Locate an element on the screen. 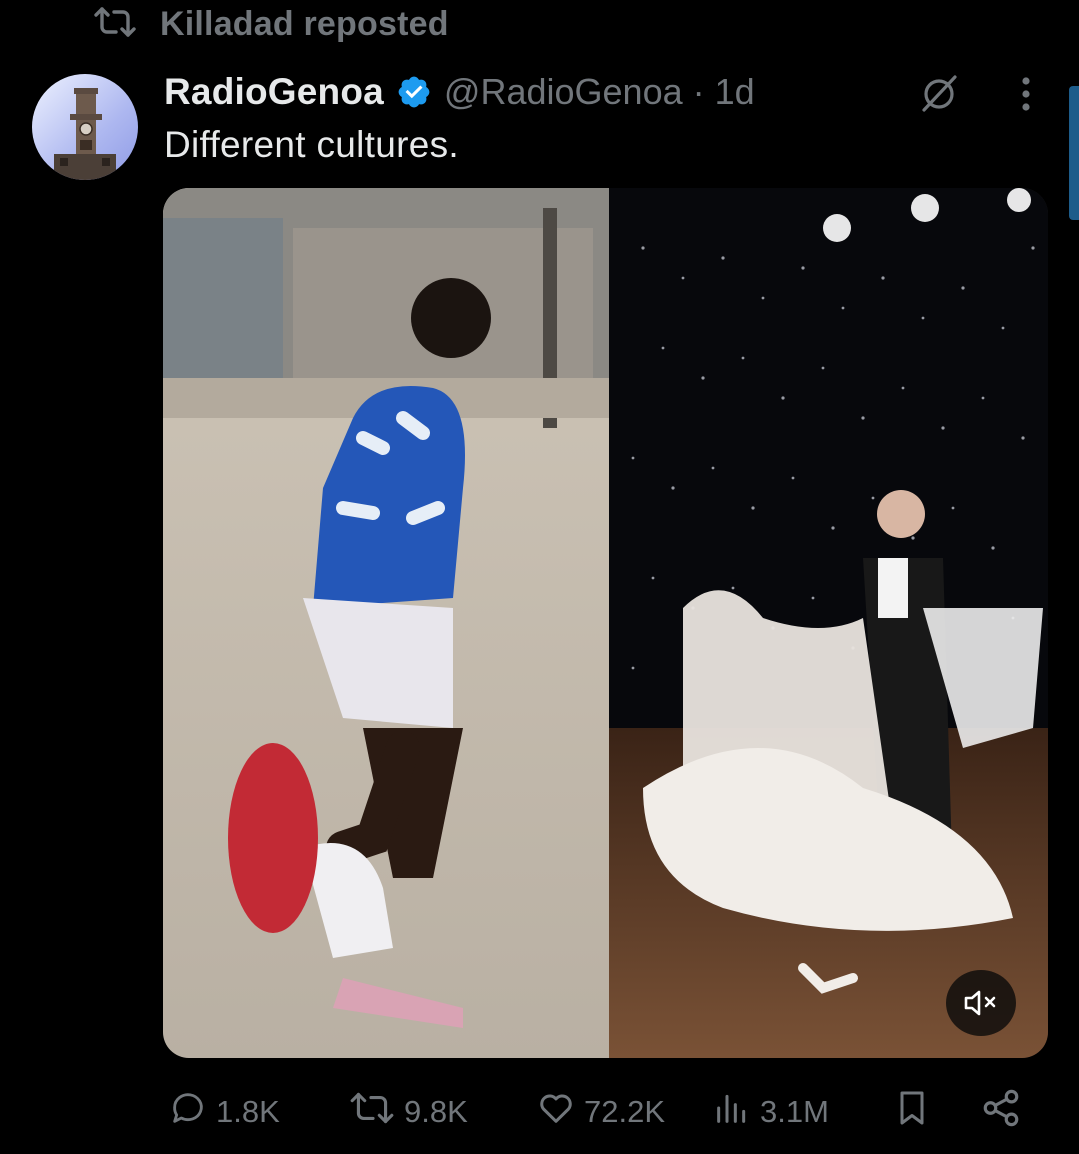 The image size is (1079, 1154). author-handle: @RadioGenoa is located at coordinates (563, 92).